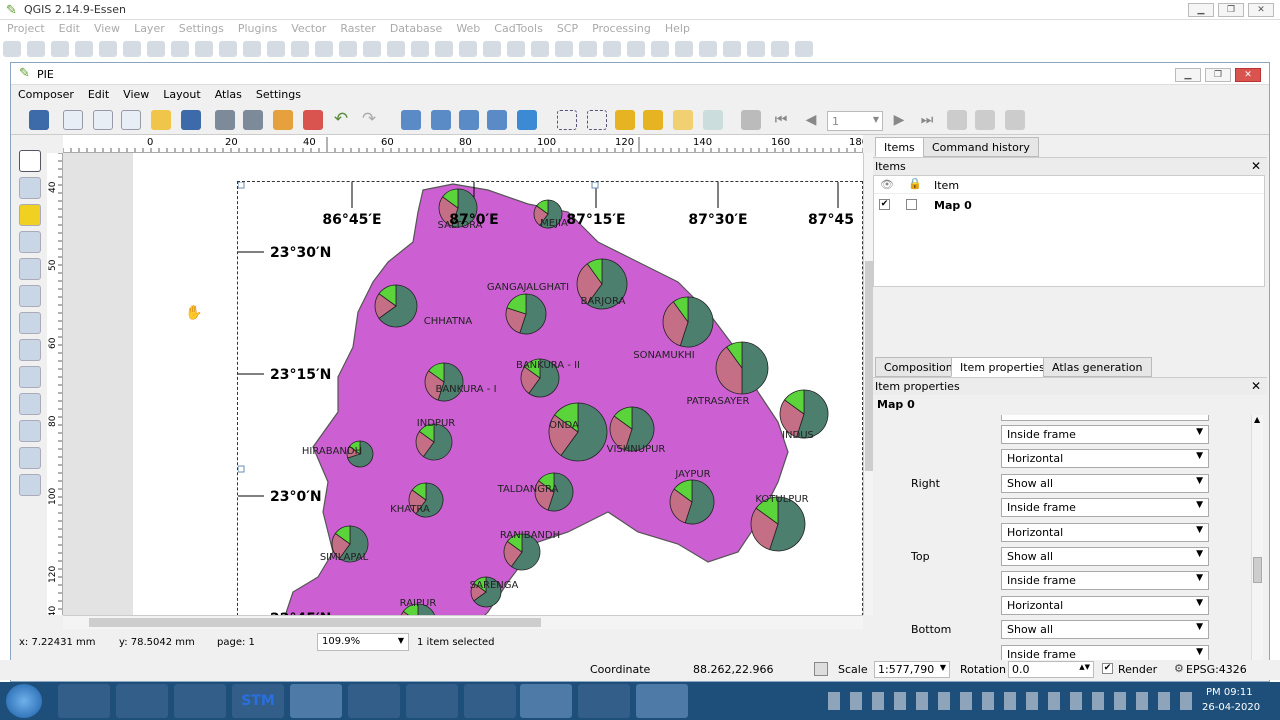  I want to click on start-button, so click(24, 701).